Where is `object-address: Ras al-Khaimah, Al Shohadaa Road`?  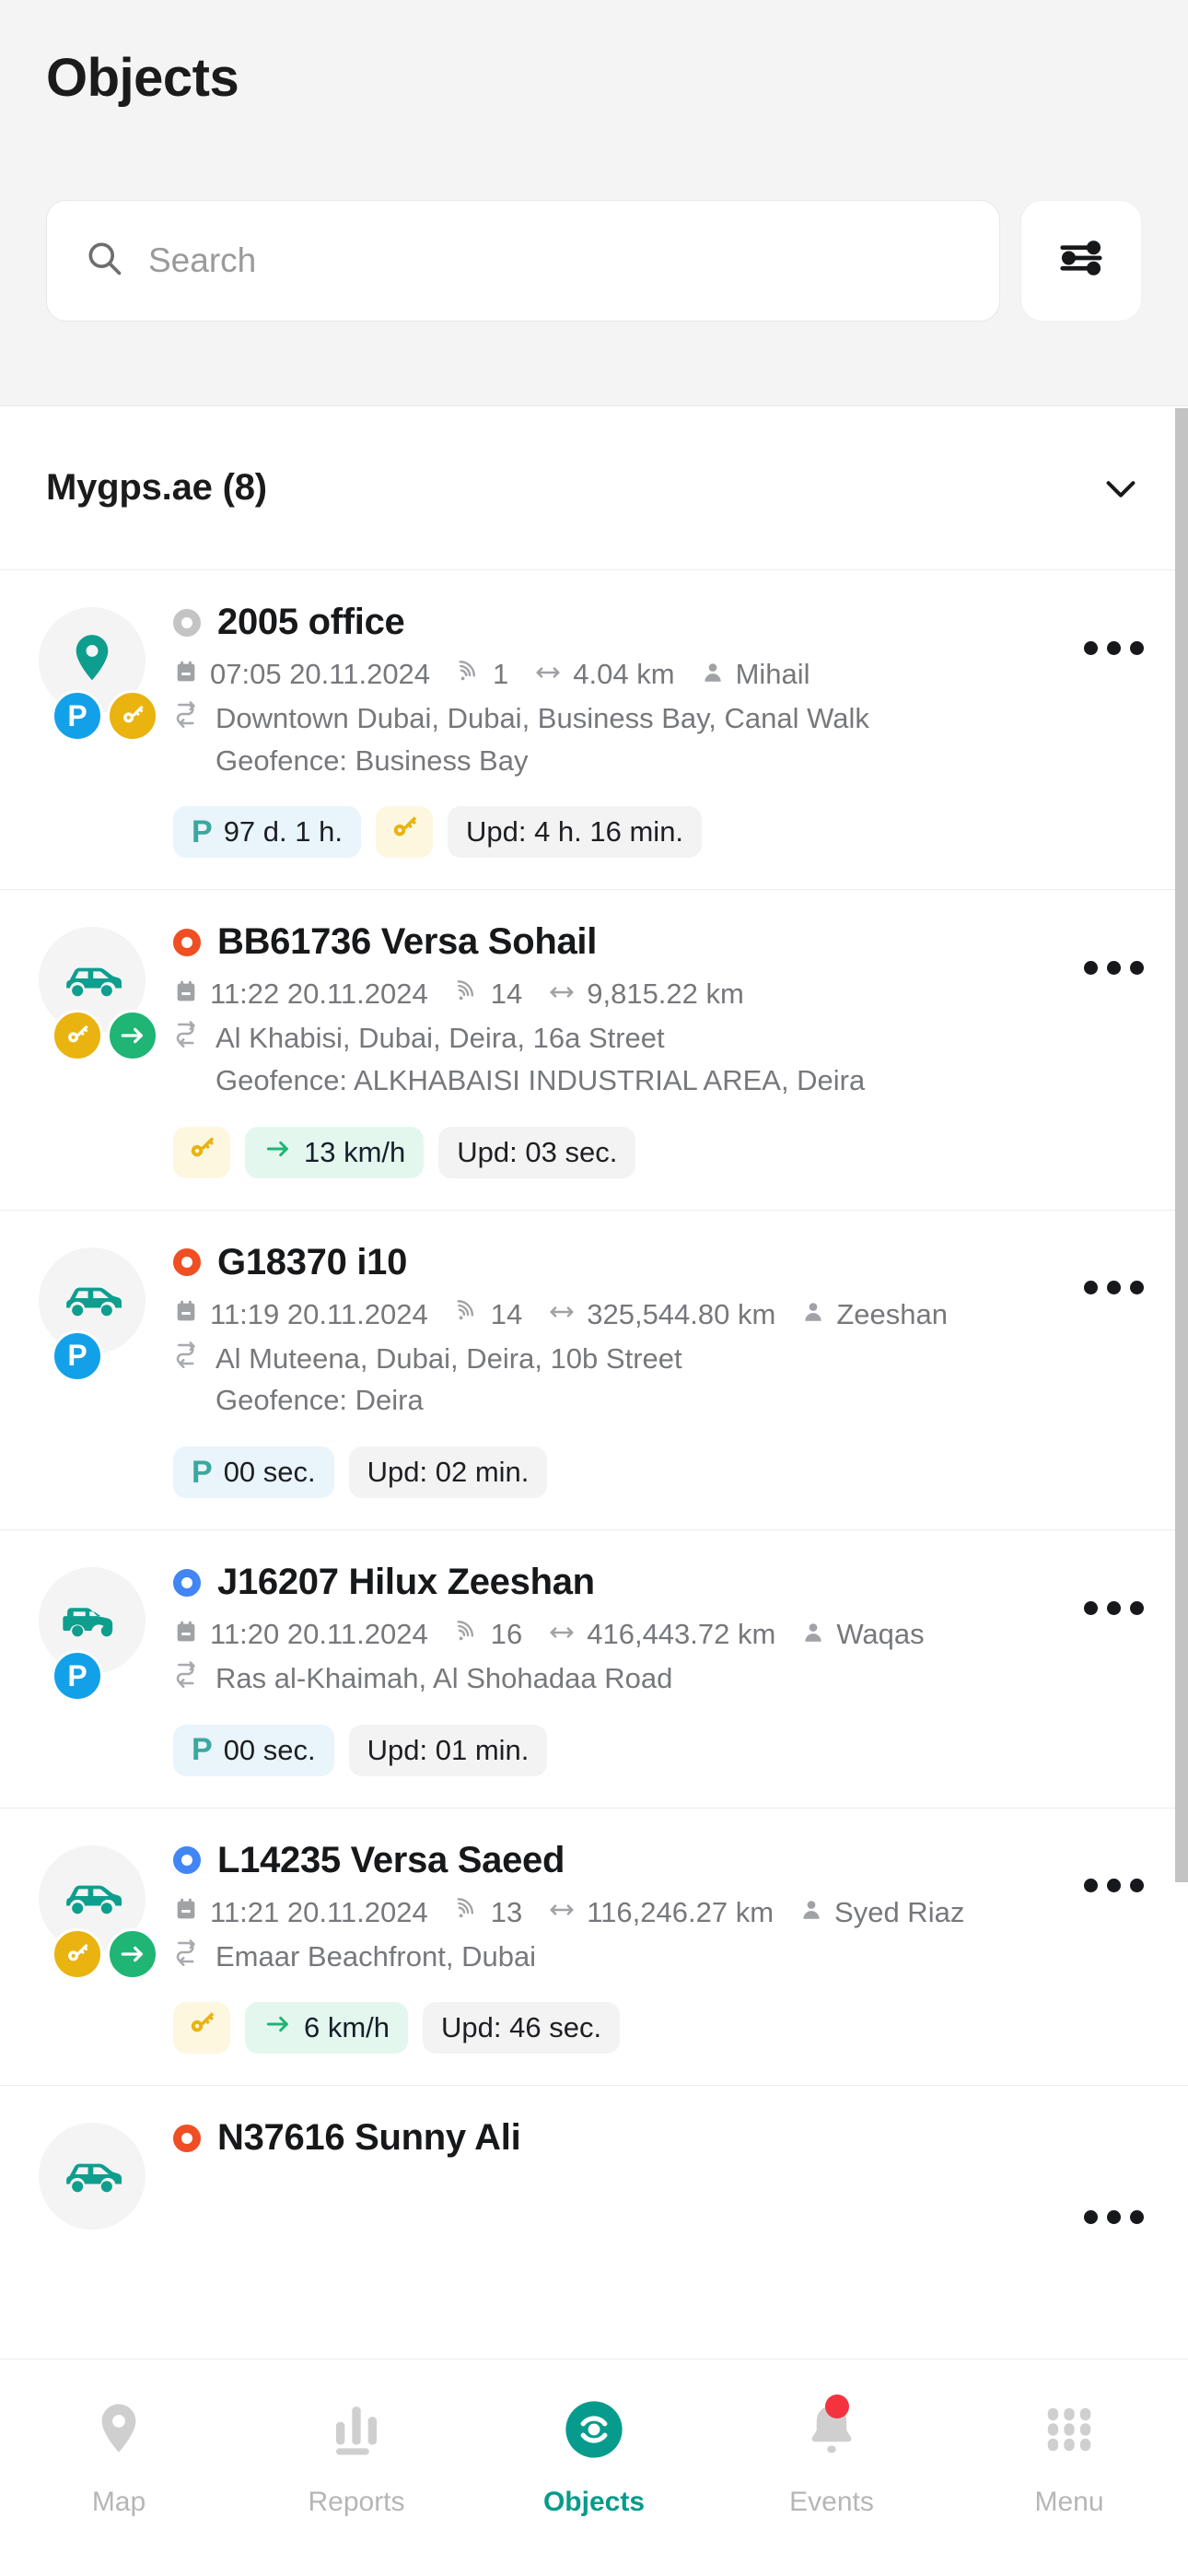
object-address: Ras al-Khaimah, Al Shohadaa Road is located at coordinates (444, 1678).